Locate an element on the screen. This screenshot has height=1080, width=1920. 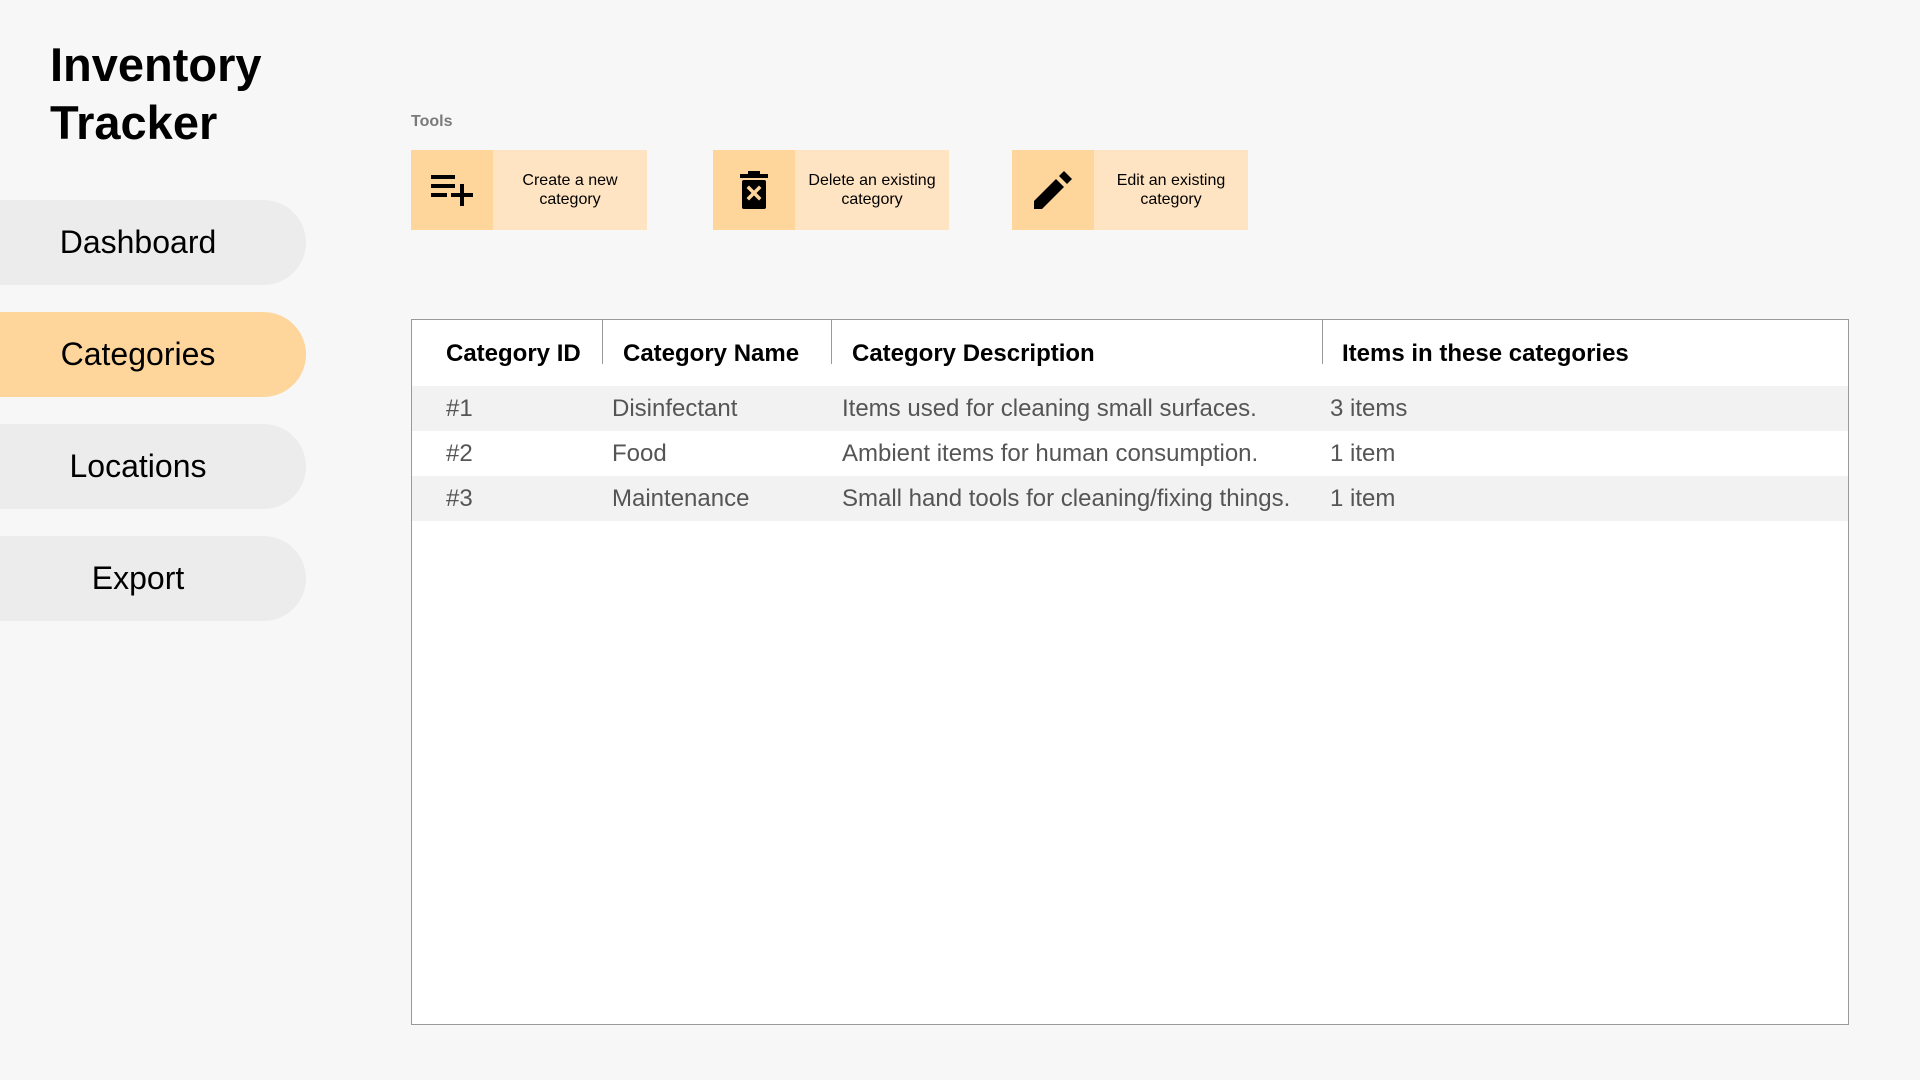
cell-category-name: Disinfectant is located at coordinates (716, 408).